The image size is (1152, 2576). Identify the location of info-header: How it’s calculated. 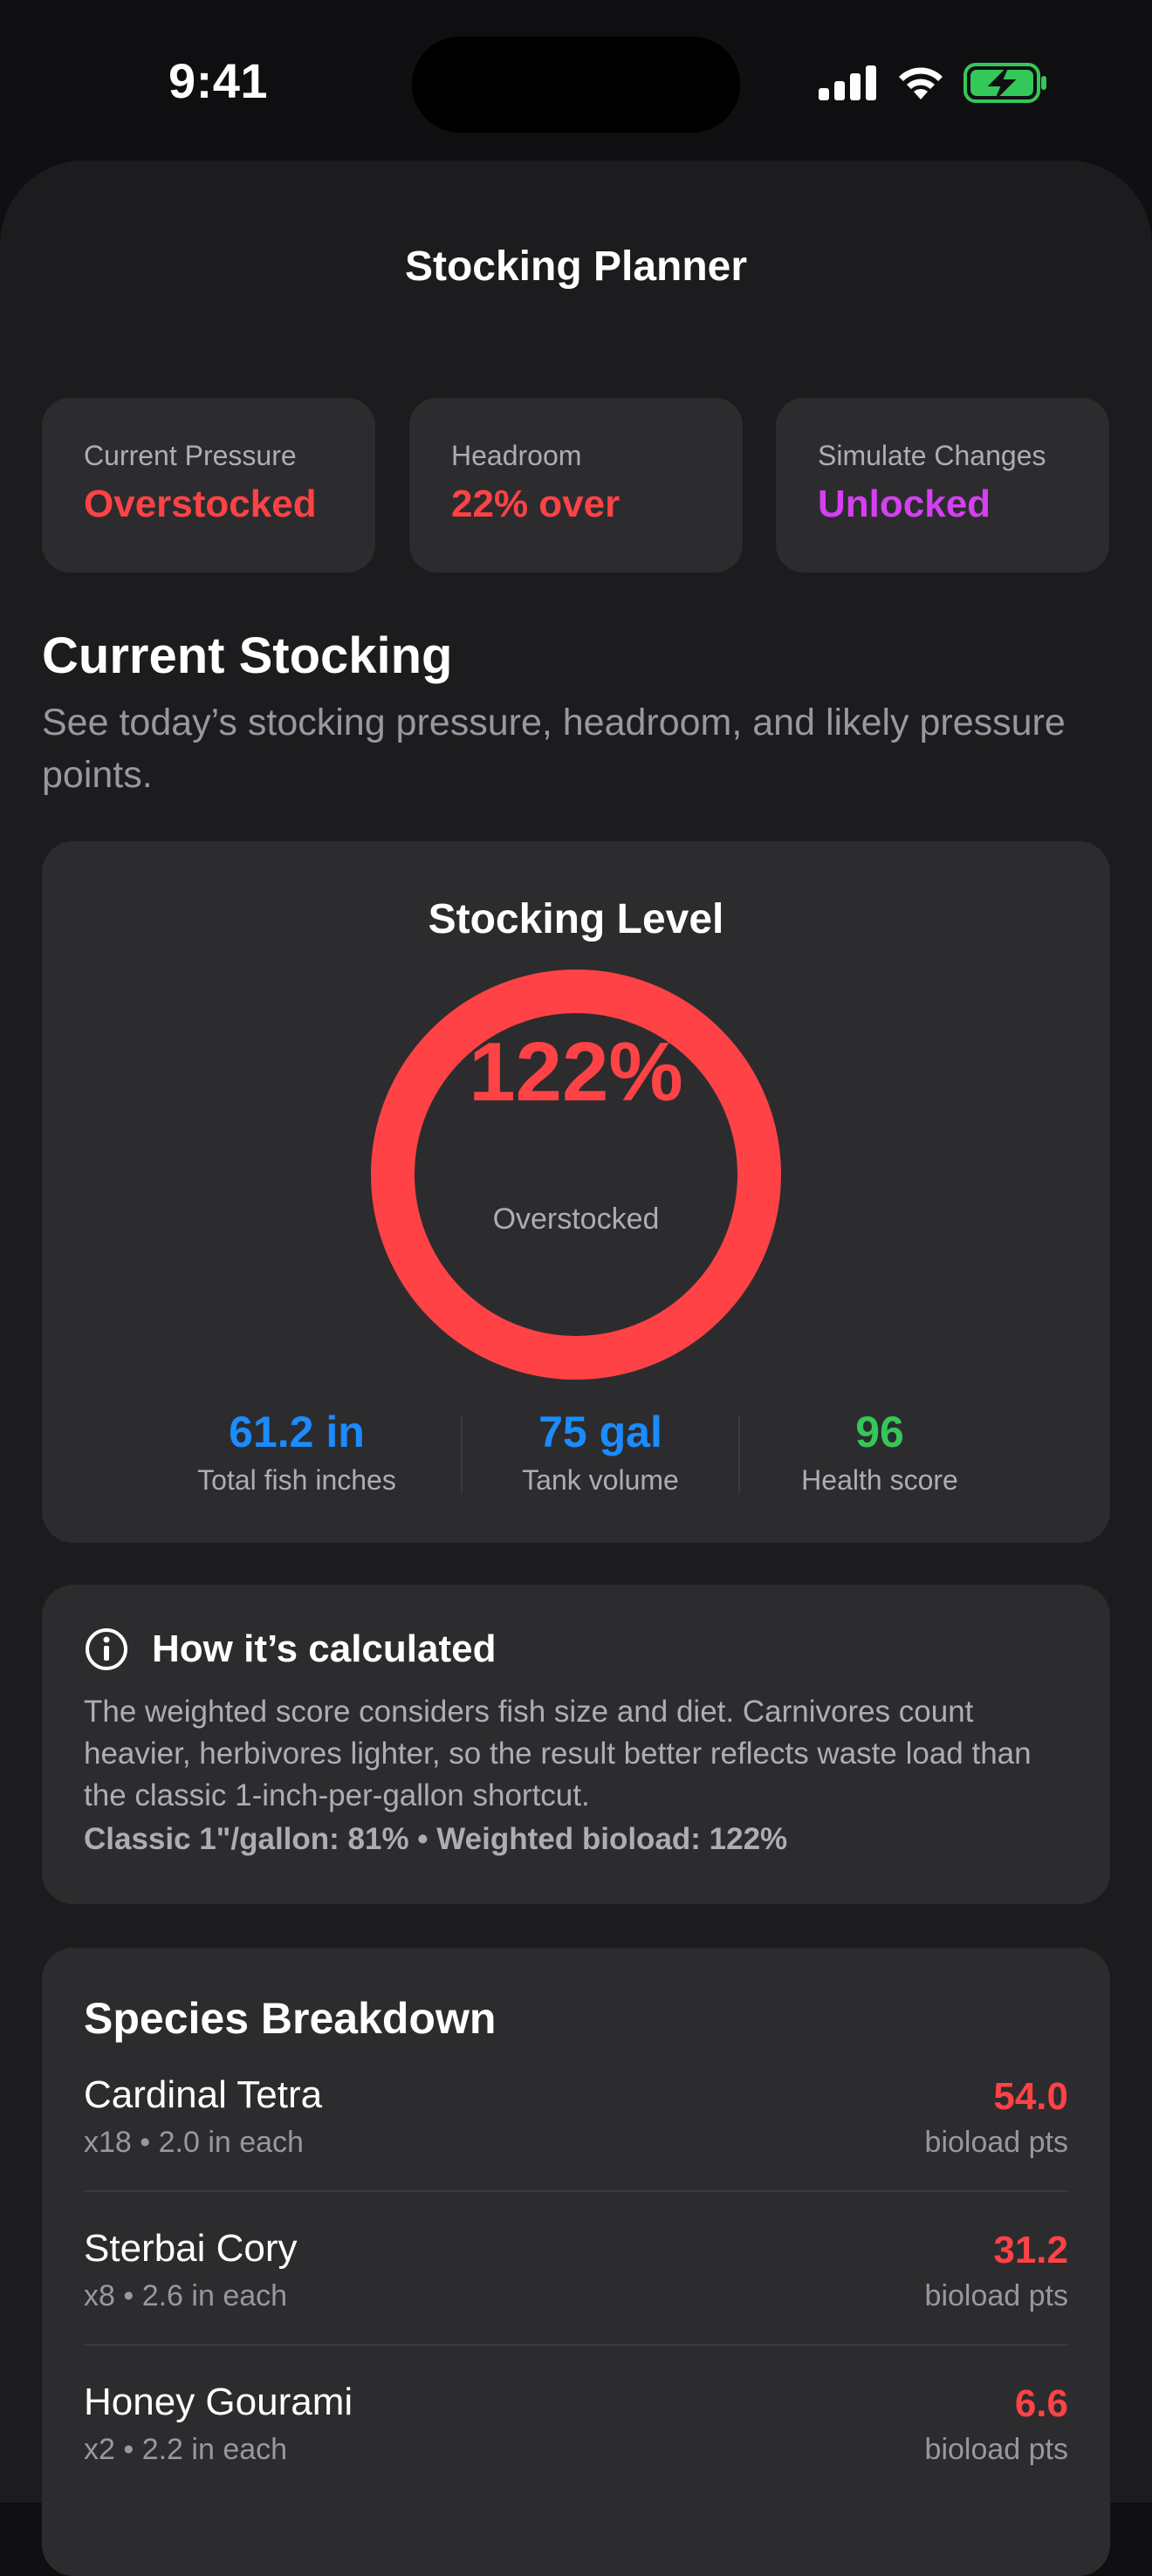
(290, 1650).